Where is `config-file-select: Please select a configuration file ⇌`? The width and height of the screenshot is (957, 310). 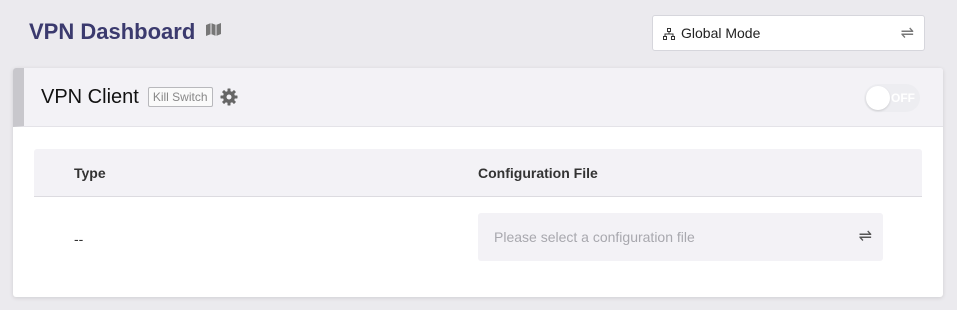
config-file-select: Please select a configuration file ⇌ is located at coordinates (680, 237).